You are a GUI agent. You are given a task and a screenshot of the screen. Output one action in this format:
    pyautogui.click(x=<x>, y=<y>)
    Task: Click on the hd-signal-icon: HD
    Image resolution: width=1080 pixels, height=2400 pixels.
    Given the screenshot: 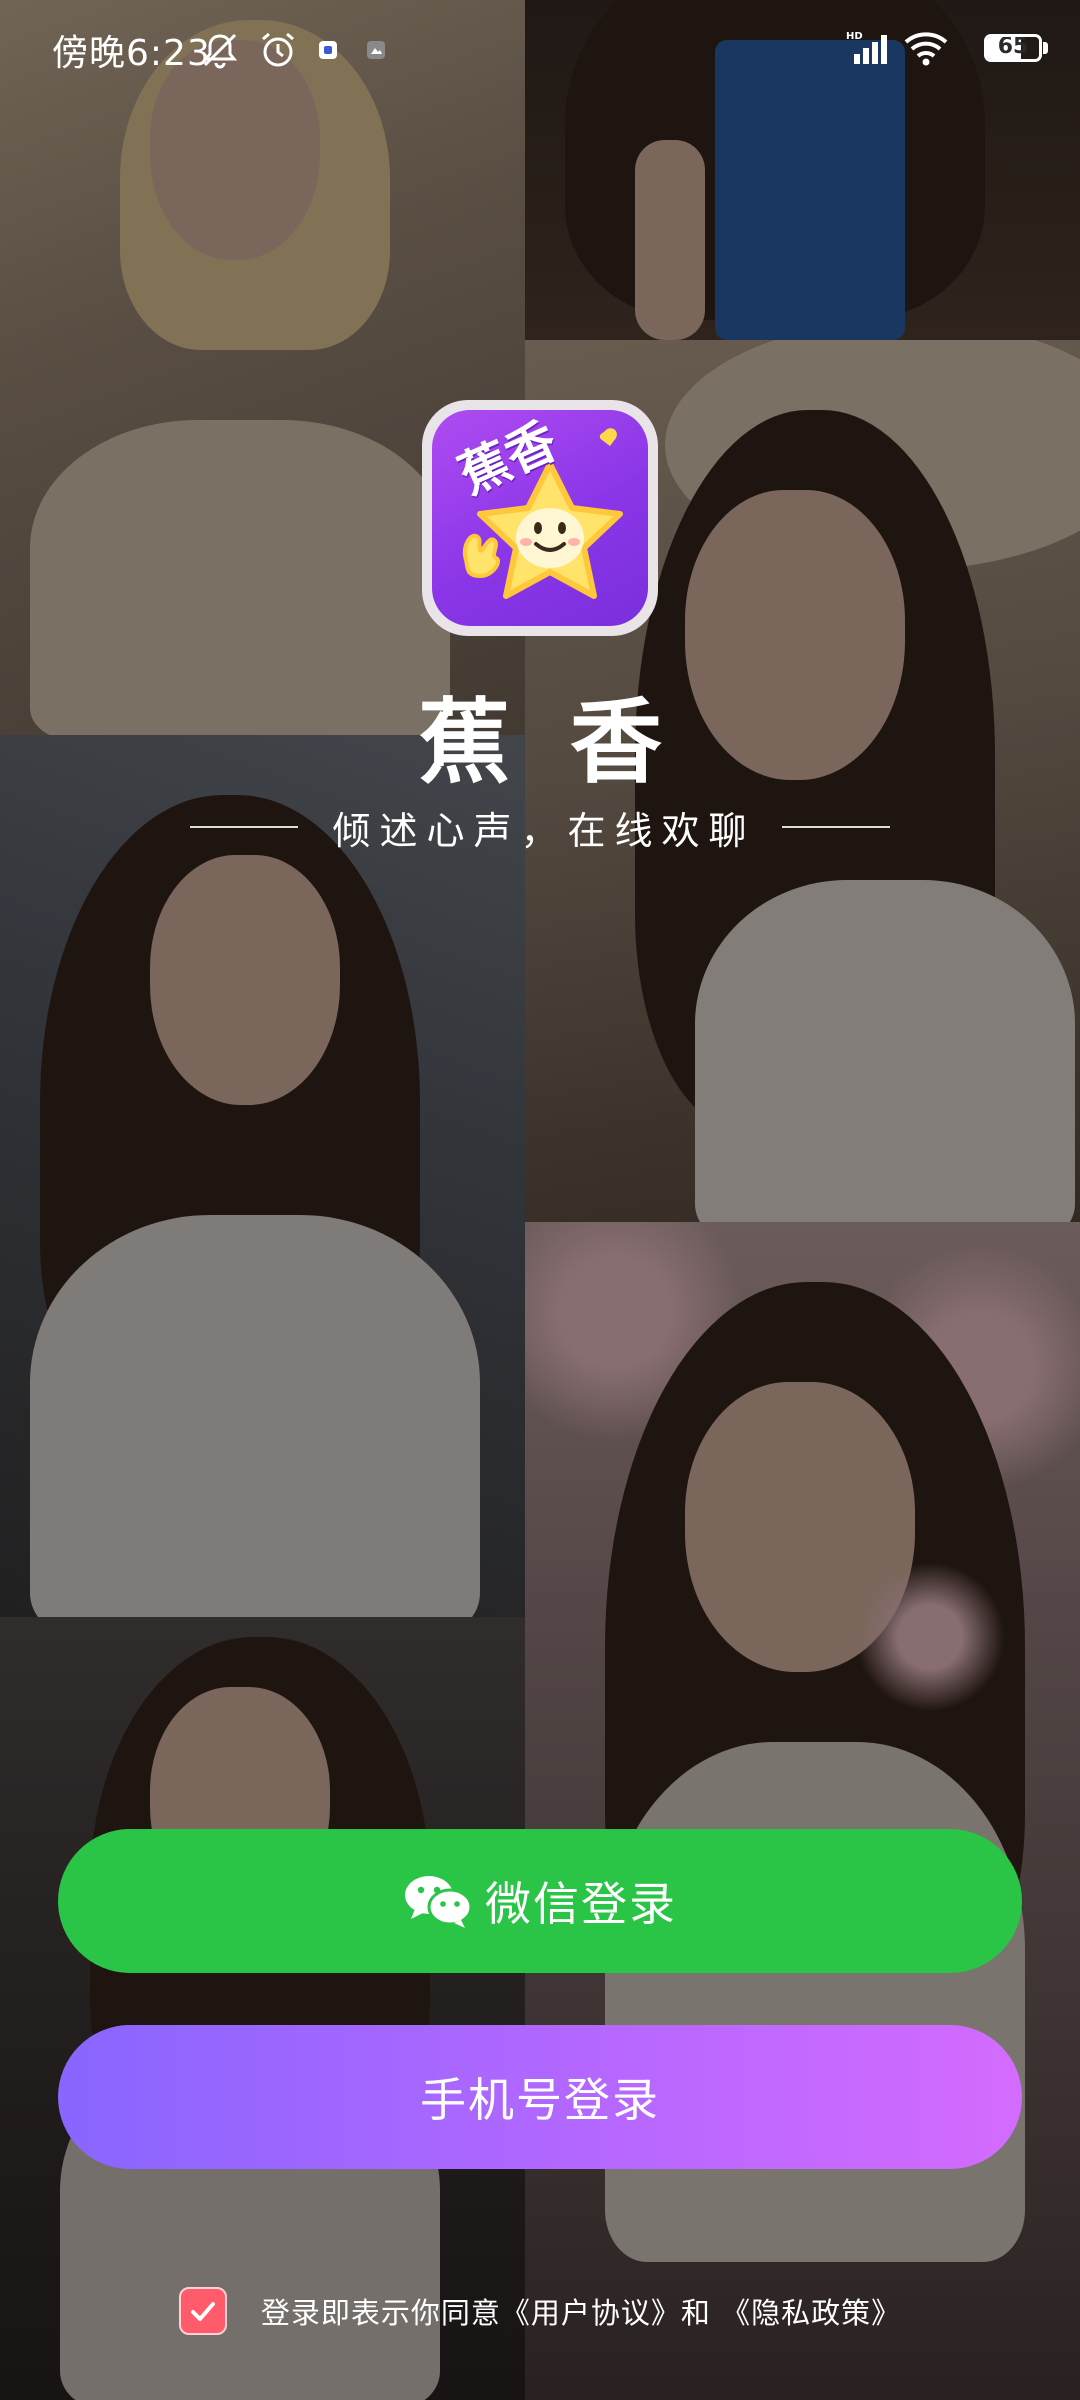 What is the action you would take?
    pyautogui.click(x=870, y=50)
    